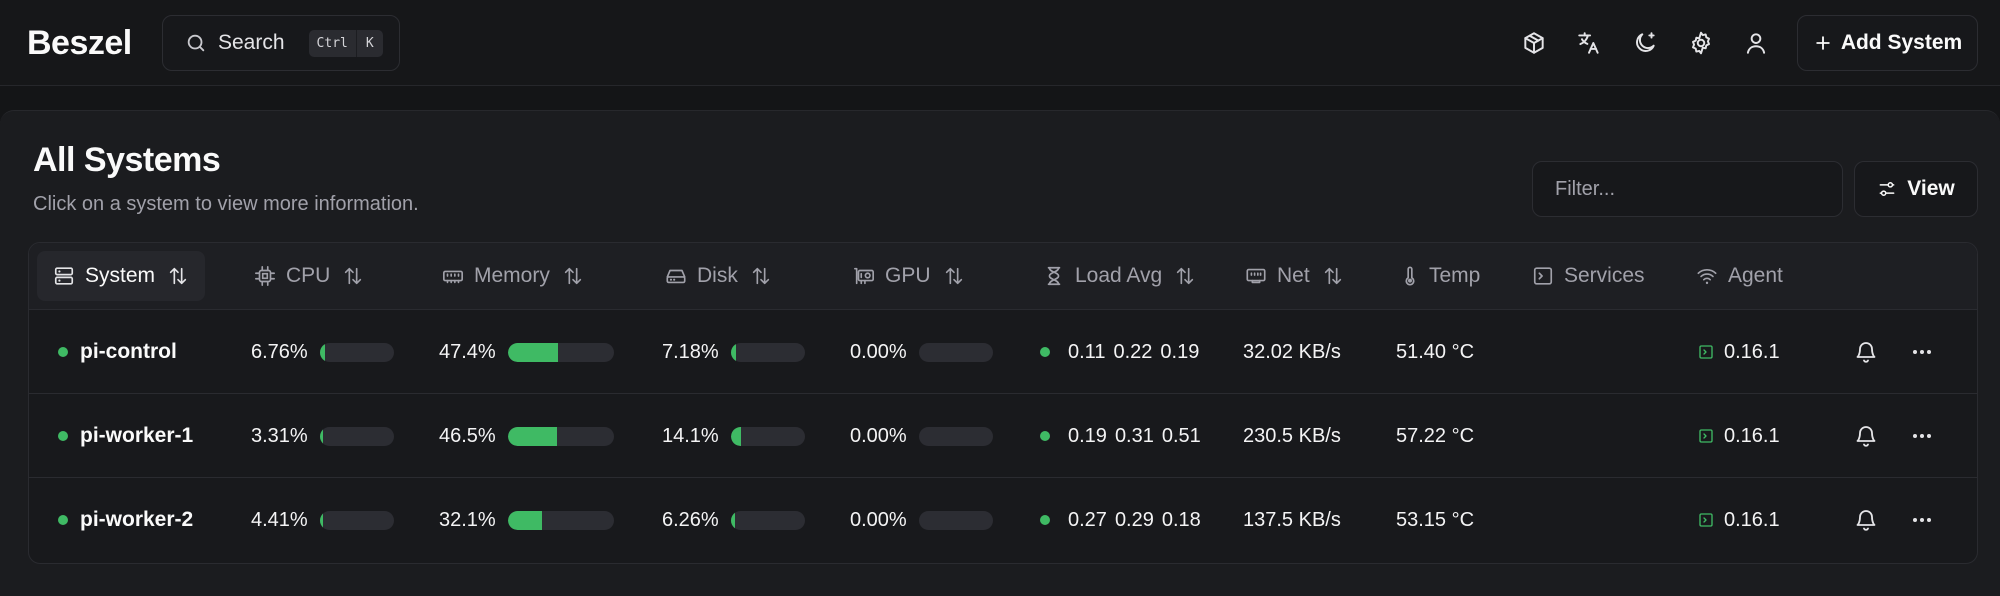 Image resolution: width=2000 pixels, height=596 pixels. I want to click on column-header-memory: Memory, so click(513, 276).